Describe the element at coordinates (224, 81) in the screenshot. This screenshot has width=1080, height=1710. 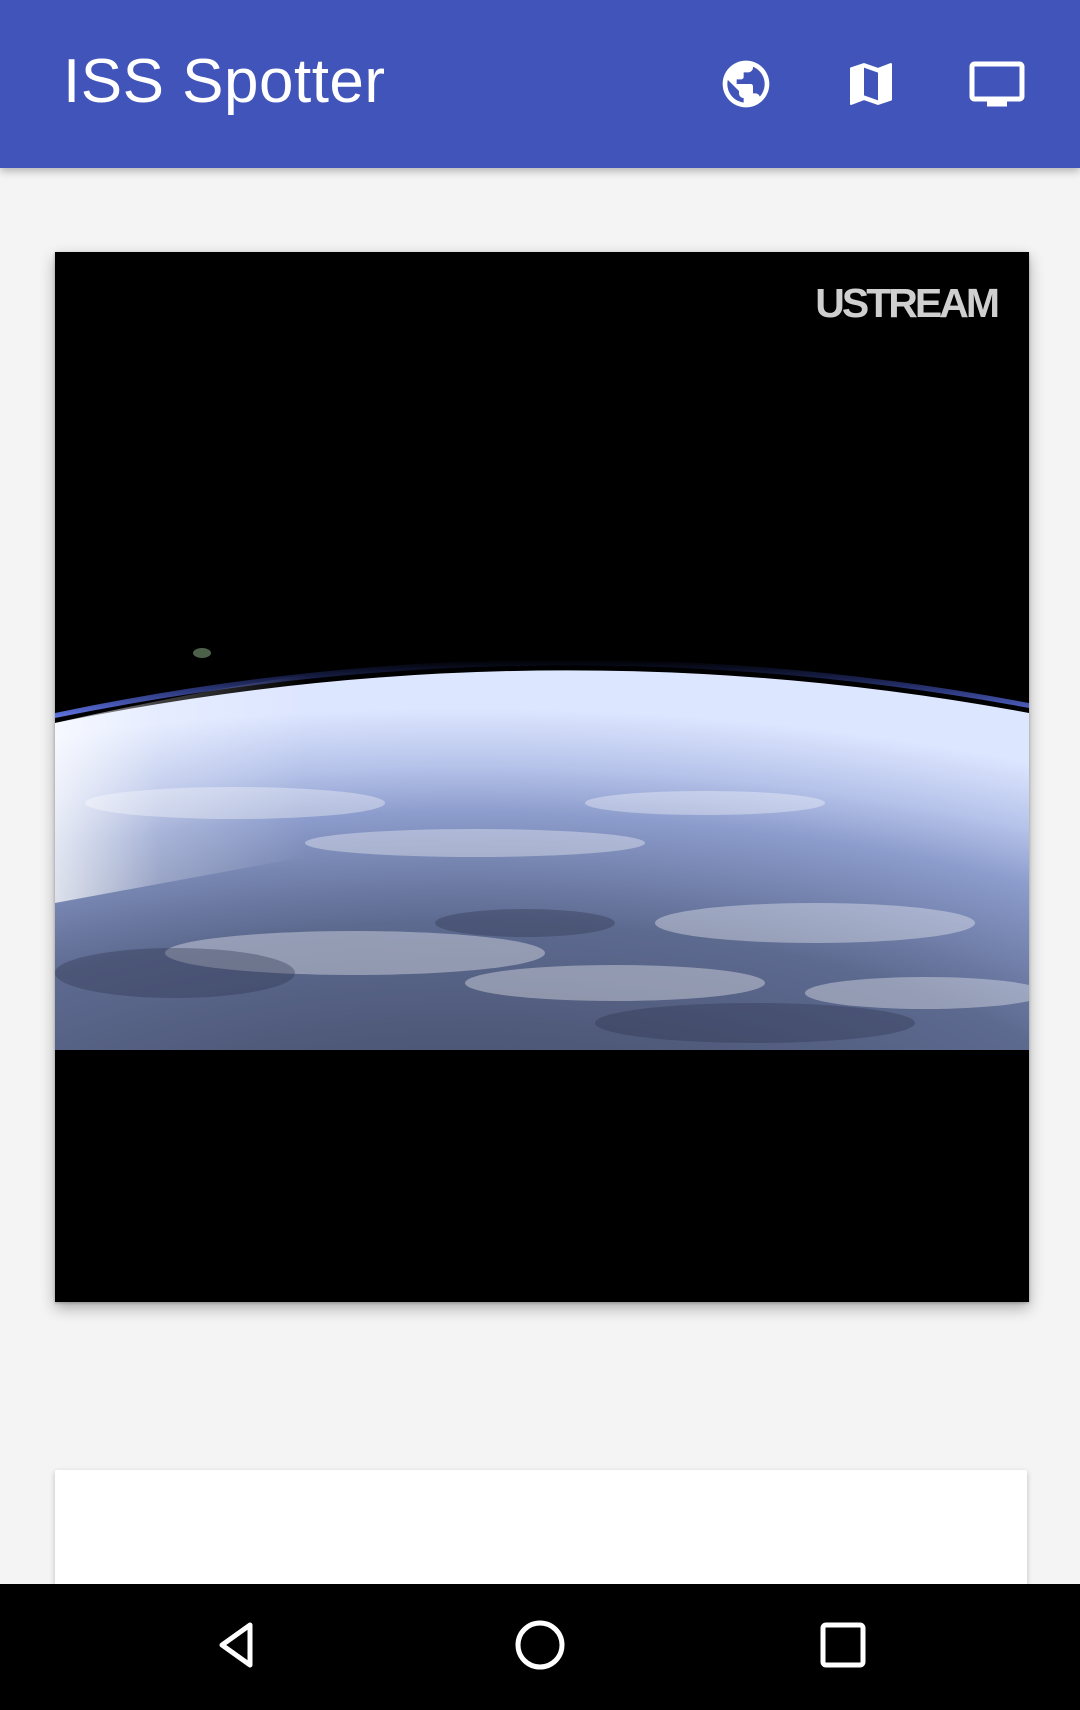
I see `app-title: ISS Spotter` at that location.